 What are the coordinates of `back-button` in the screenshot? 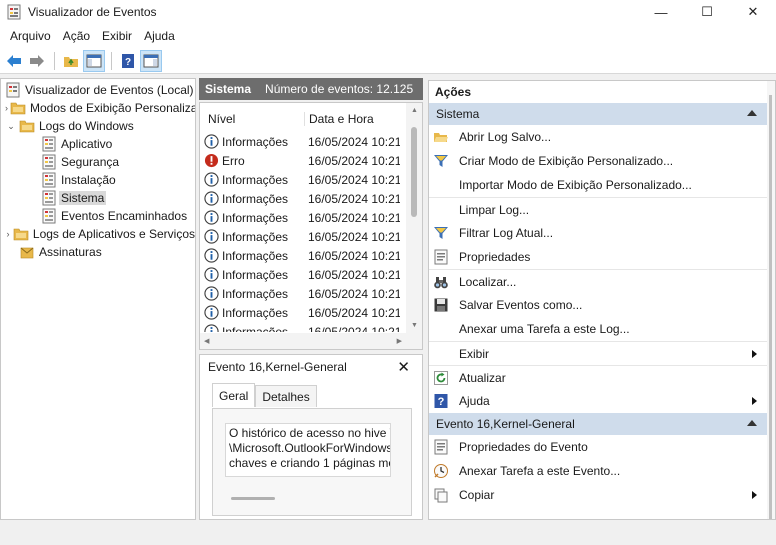 It's located at (14, 61).